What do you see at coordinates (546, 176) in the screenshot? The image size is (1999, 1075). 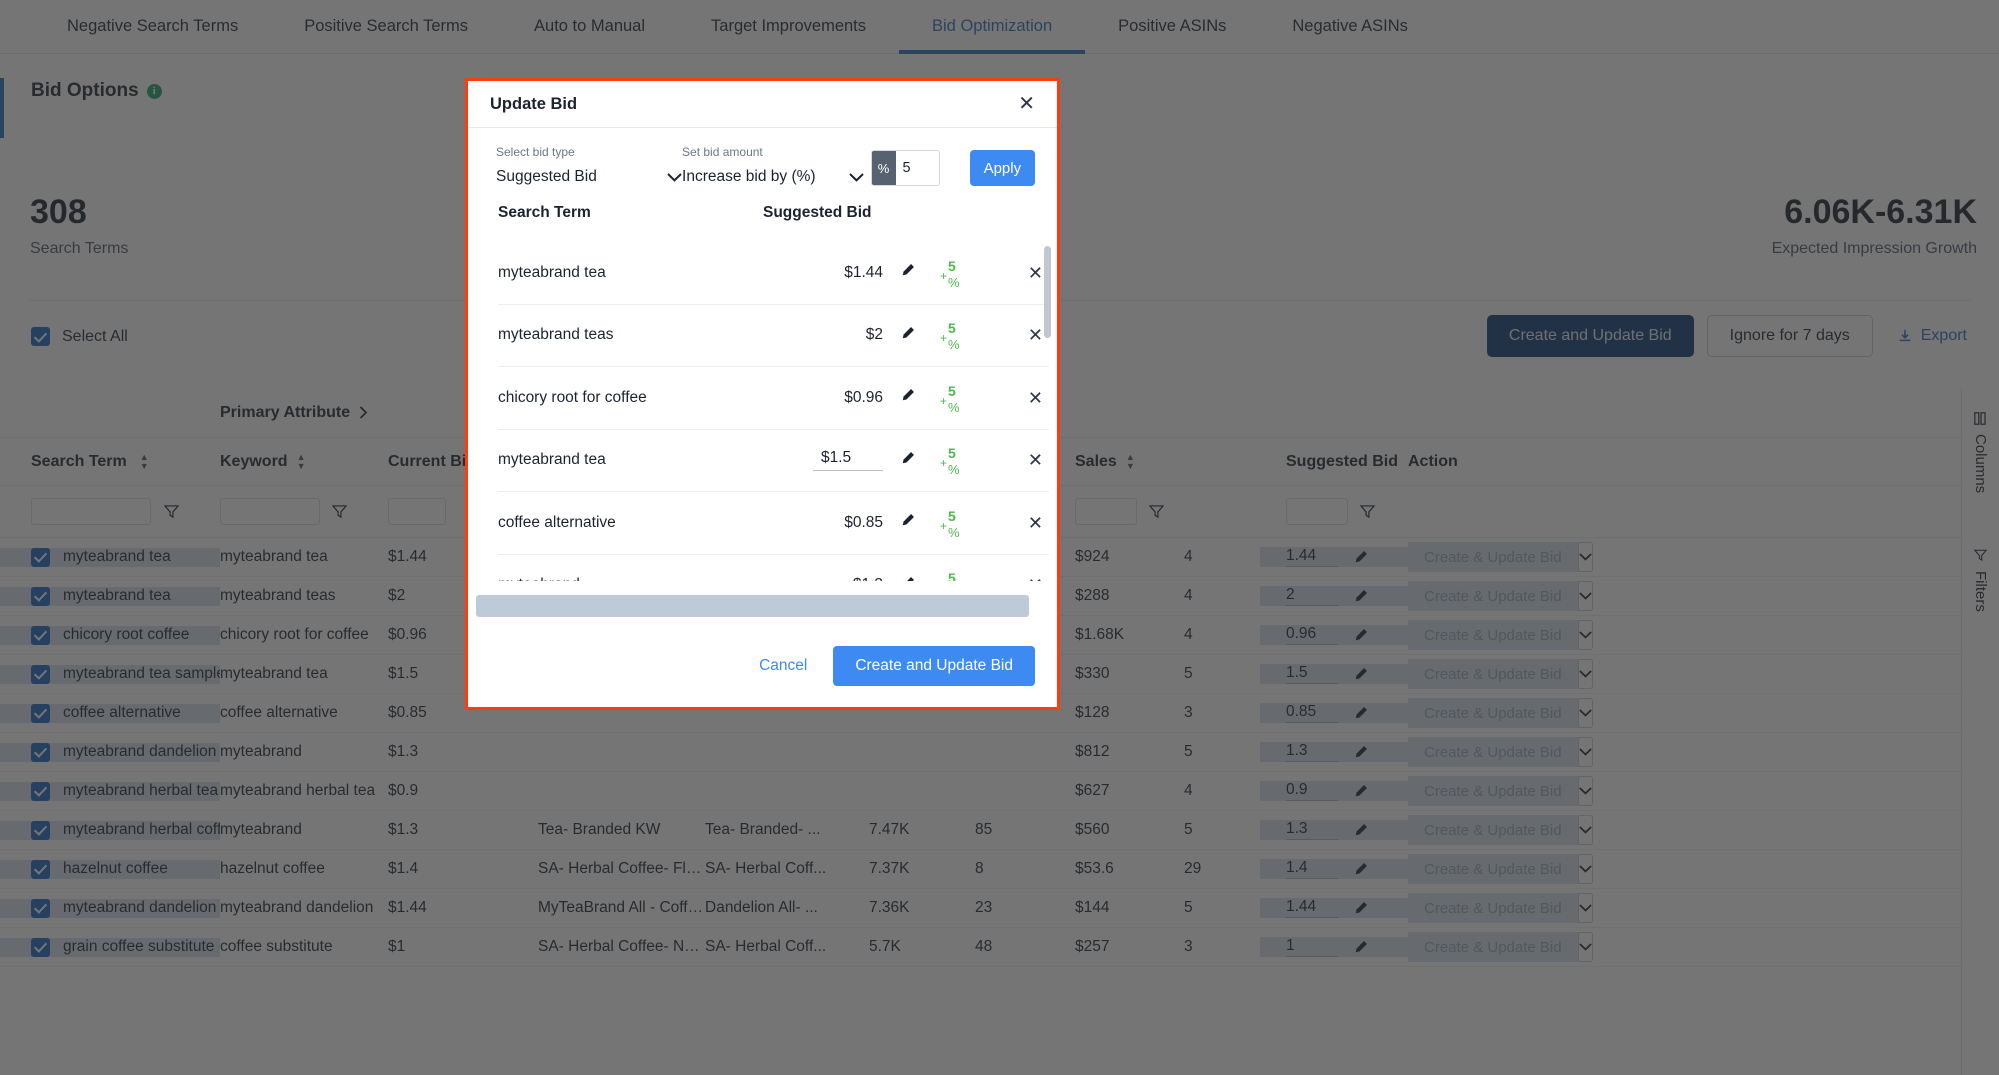 I see `bid-type-value: Suggested Bid` at bounding box center [546, 176].